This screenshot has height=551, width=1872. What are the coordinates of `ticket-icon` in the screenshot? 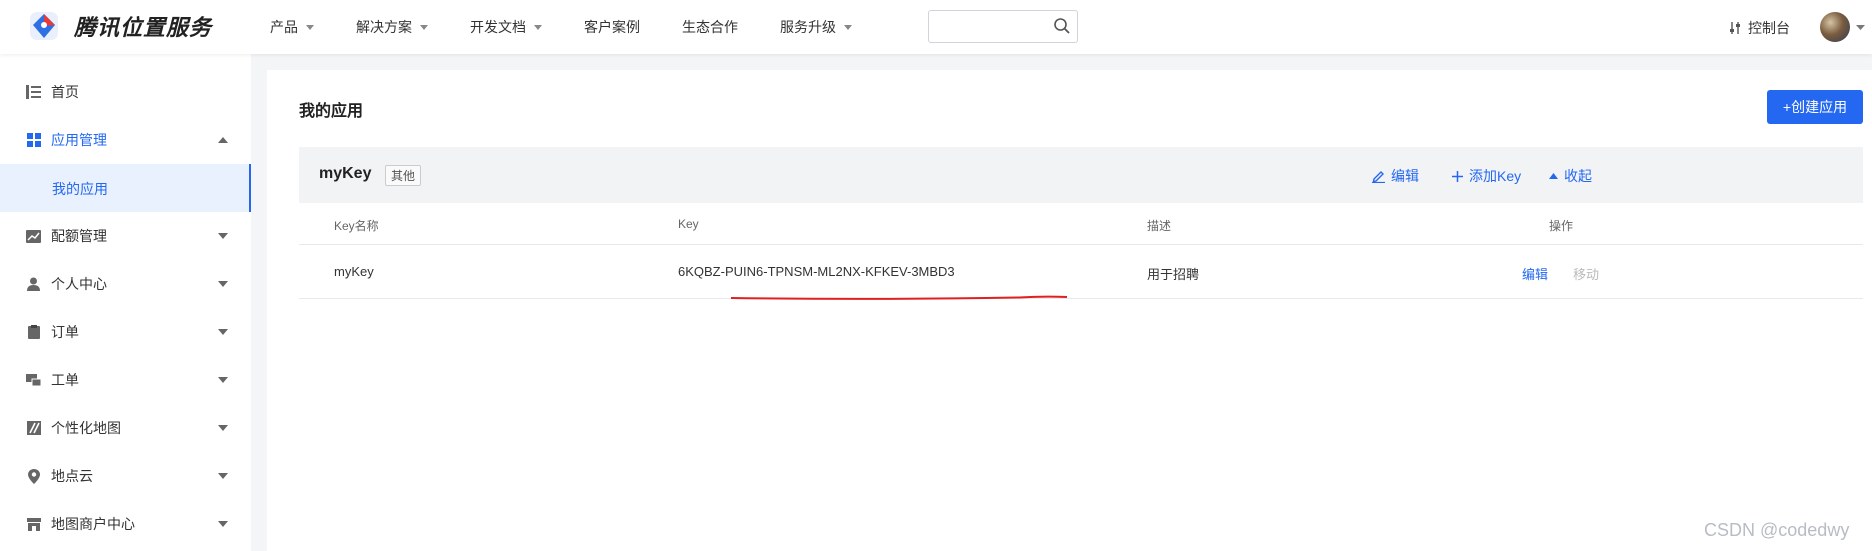 It's located at (33, 380).